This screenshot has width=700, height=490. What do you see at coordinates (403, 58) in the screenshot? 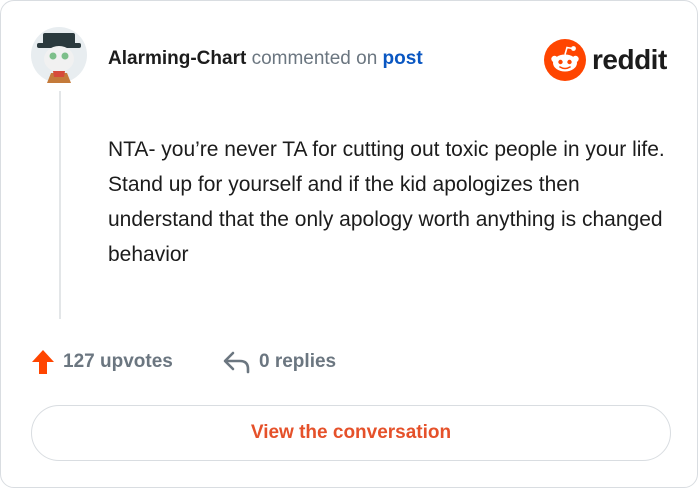
I see `post-link: post` at bounding box center [403, 58].